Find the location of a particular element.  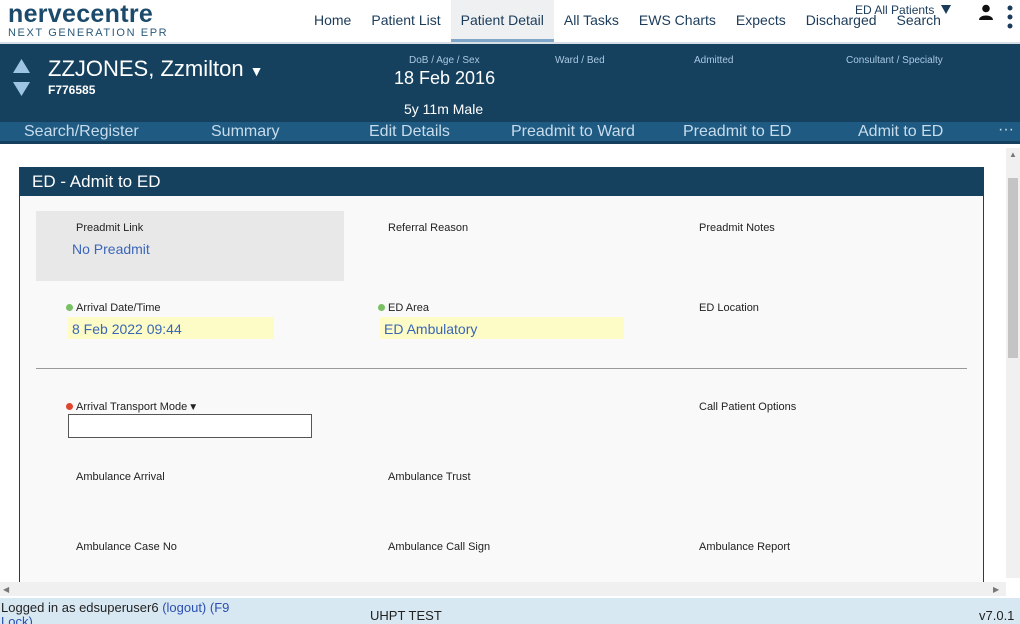

previous-patient-icon is located at coordinates (21, 66).